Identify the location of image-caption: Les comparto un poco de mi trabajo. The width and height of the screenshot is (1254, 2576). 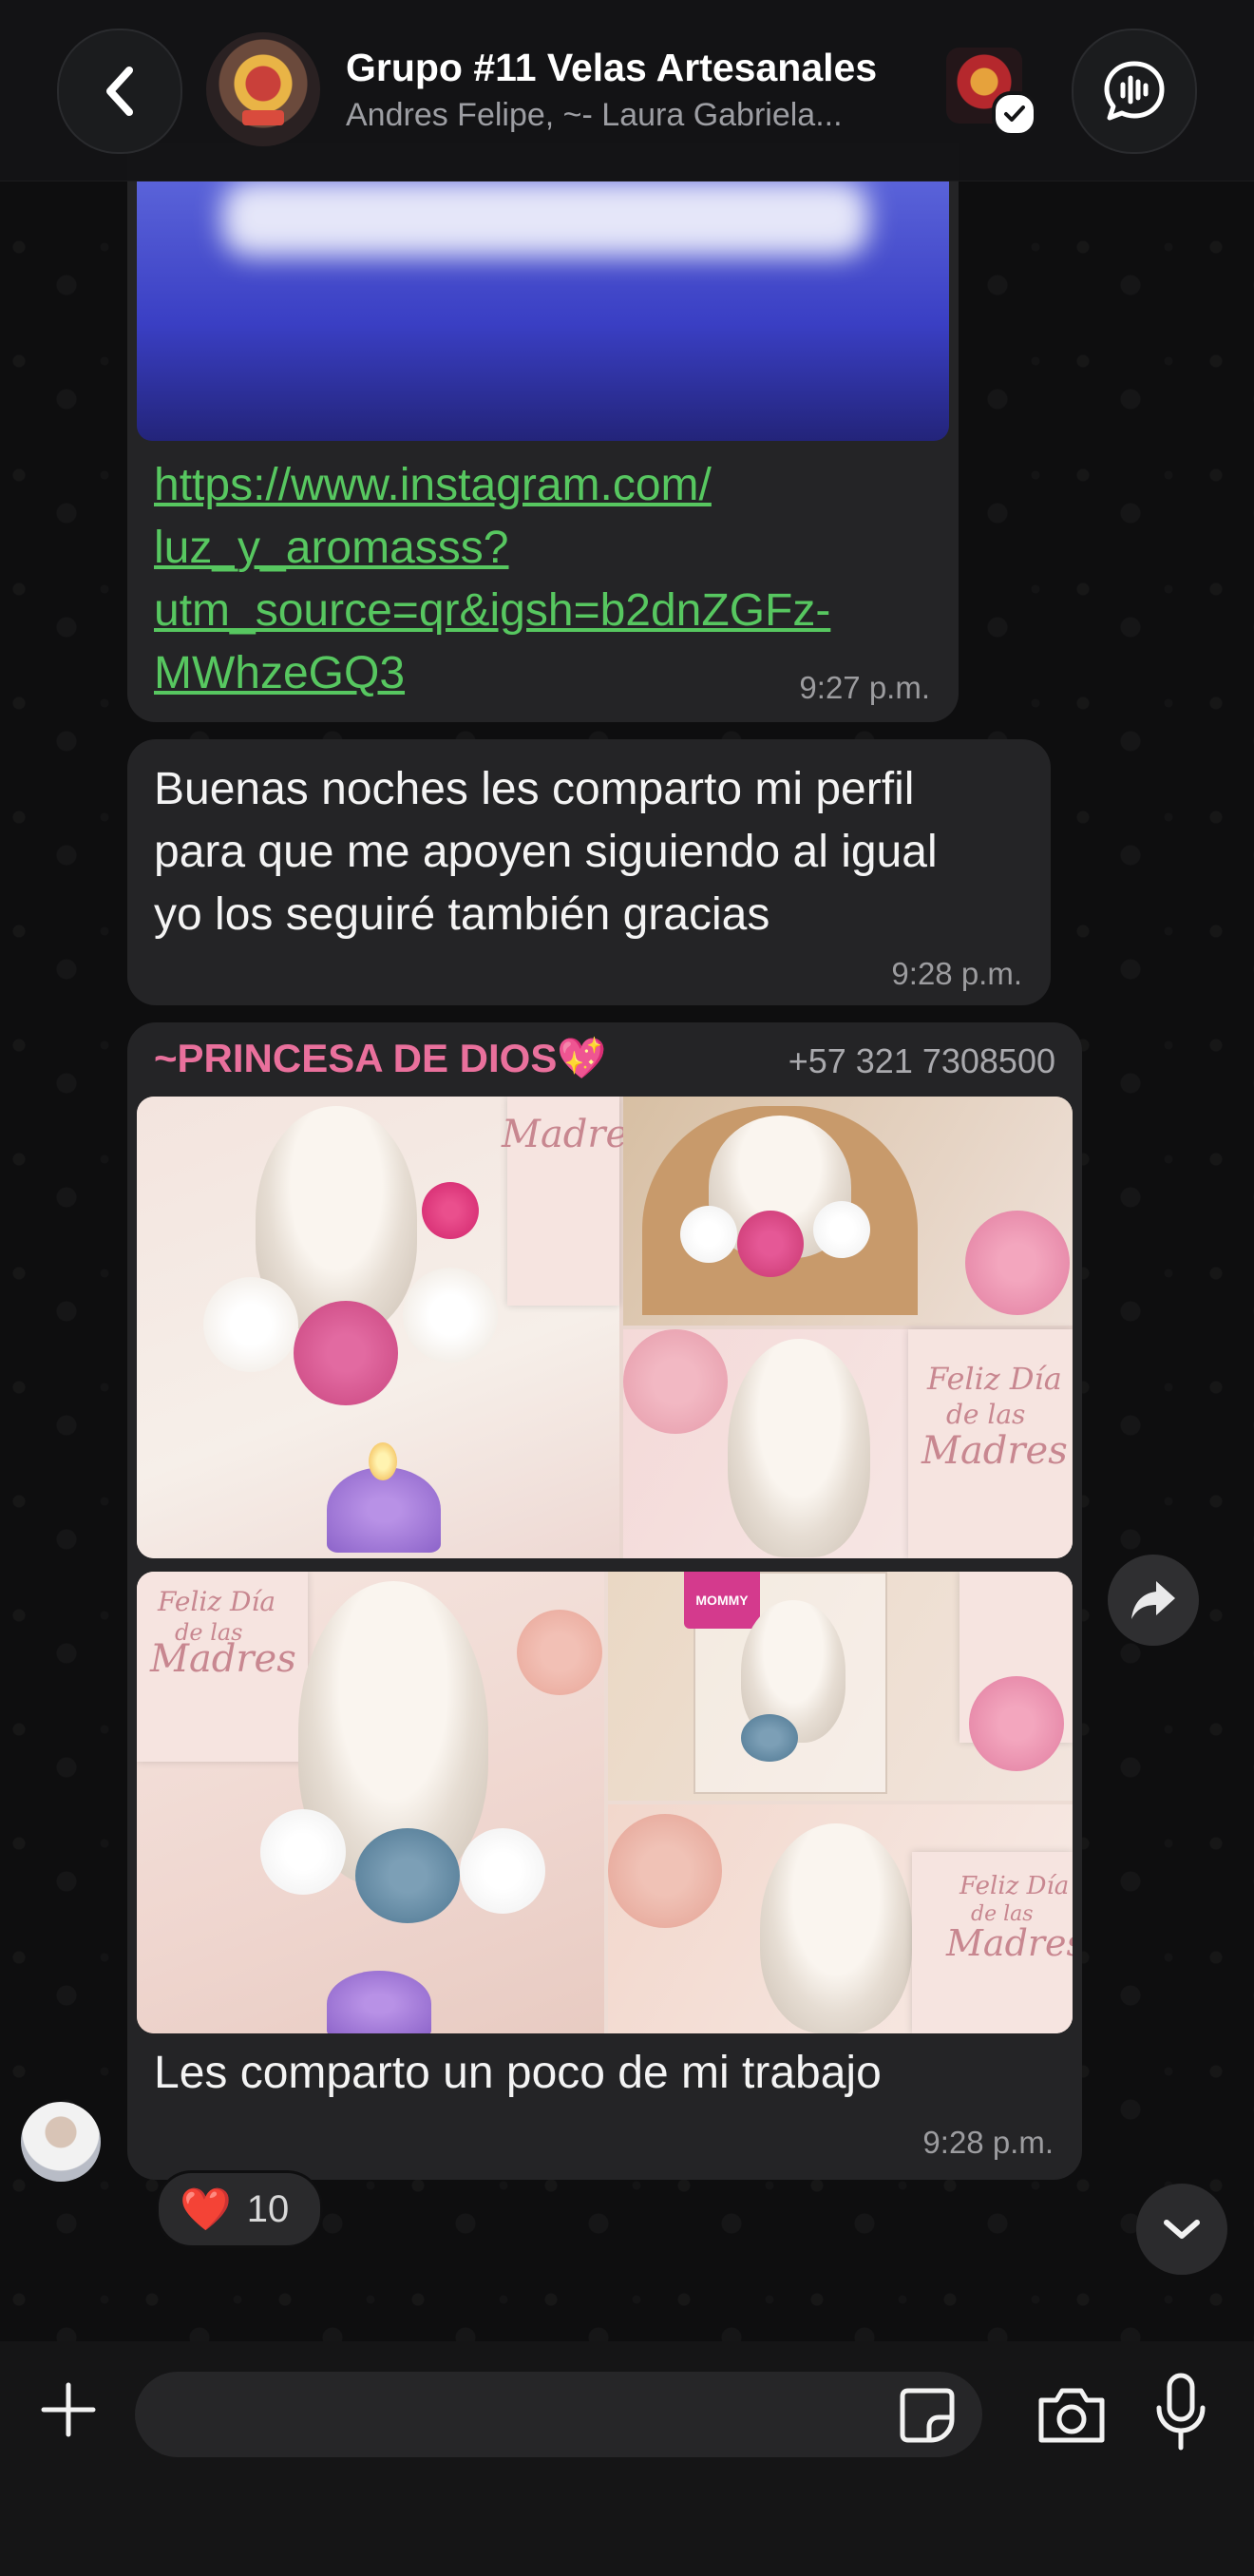
(518, 2073).